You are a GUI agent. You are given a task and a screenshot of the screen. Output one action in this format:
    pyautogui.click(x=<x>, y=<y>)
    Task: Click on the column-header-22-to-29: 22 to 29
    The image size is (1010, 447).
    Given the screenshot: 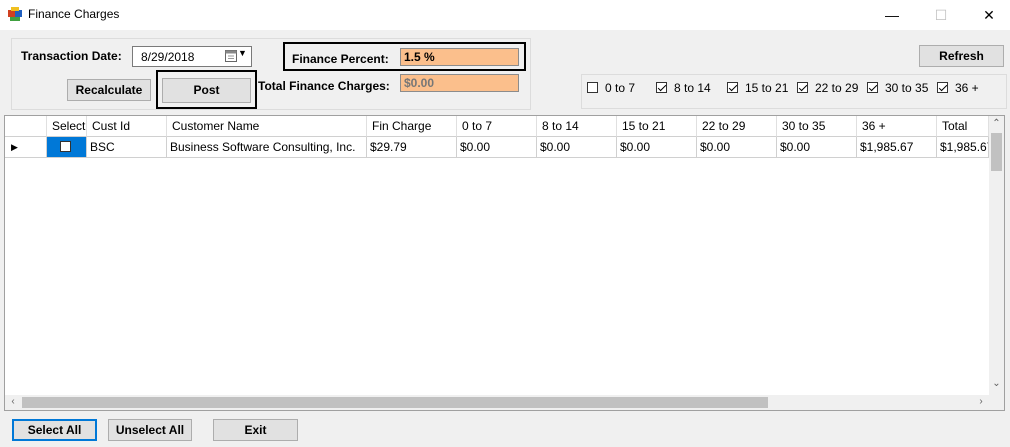 What is the action you would take?
    pyautogui.click(x=737, y=126)
    